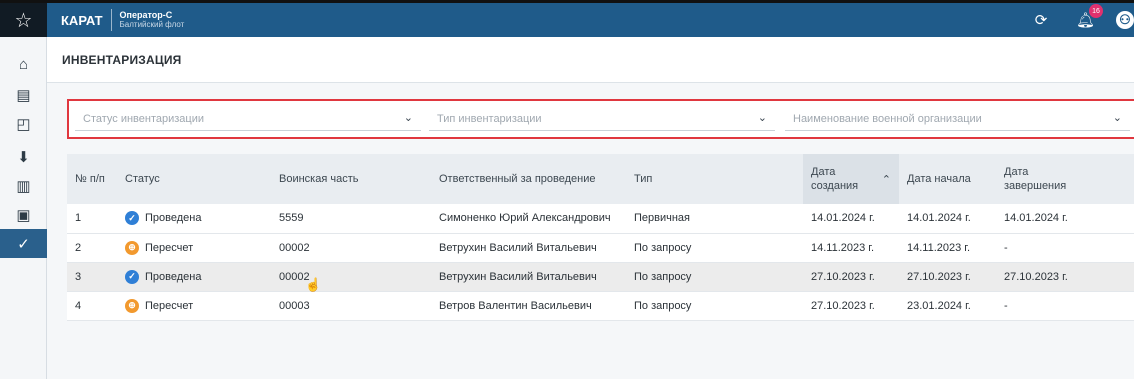  I want to click on calendar-settings-icon: ▣, so click(23, 214).